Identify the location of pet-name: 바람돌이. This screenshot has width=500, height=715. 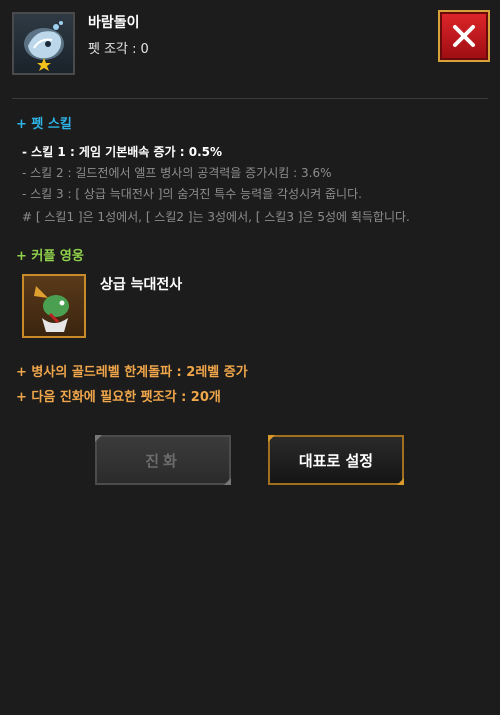
(114, 23).